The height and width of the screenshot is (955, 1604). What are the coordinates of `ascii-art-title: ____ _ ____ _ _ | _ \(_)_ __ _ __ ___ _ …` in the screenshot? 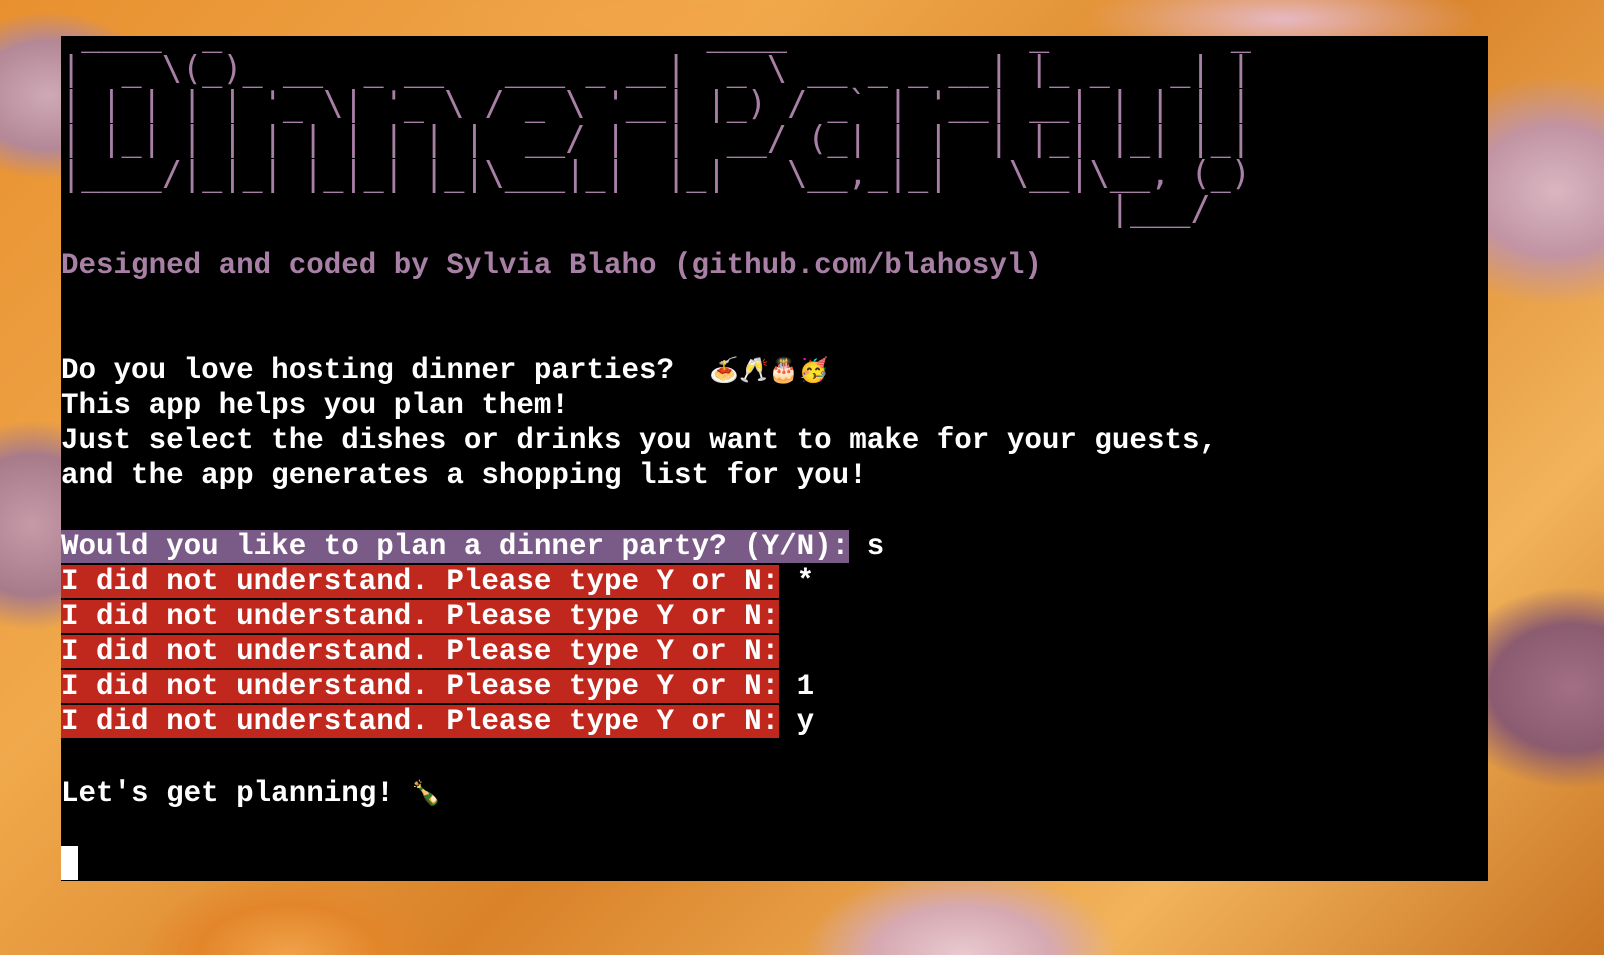 It's located at (656, 132).